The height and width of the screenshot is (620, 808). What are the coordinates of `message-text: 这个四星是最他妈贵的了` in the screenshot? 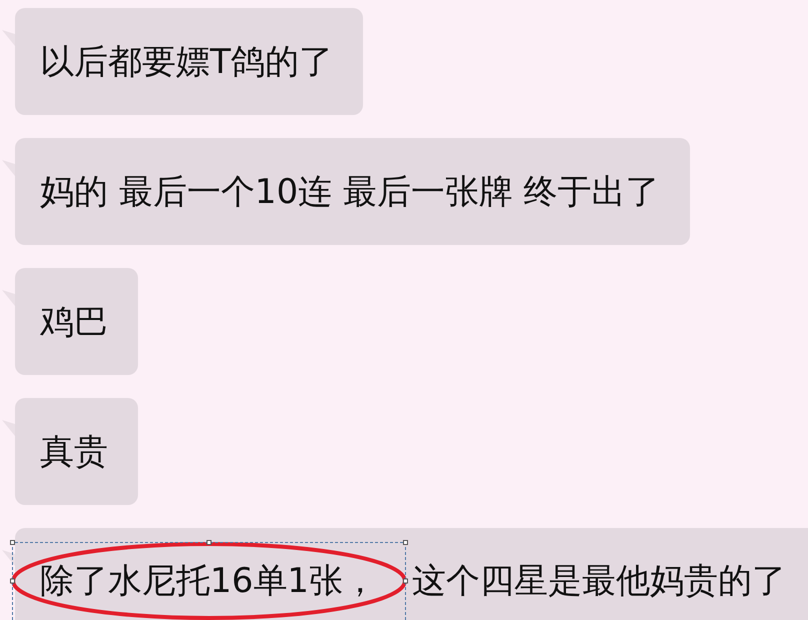 It's located at (599, 581).